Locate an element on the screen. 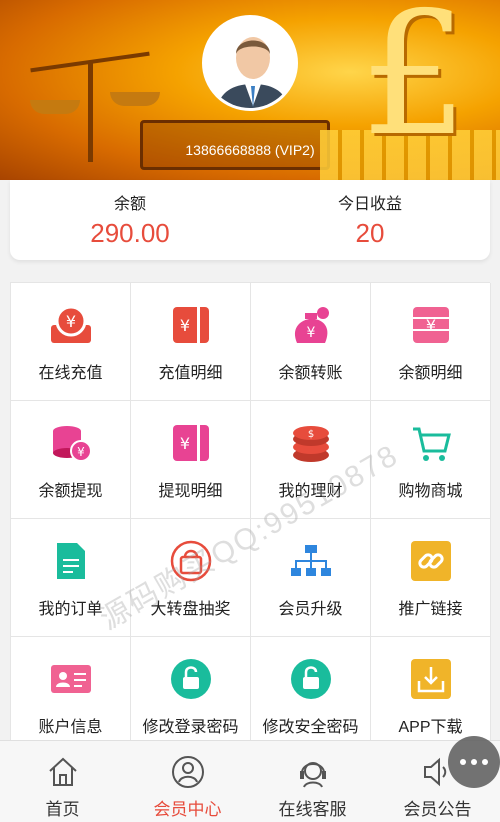 This screenshot has width=500, height=822. menu-item-member-upgrade: 会员升级 is located at coordinates (311, 578).